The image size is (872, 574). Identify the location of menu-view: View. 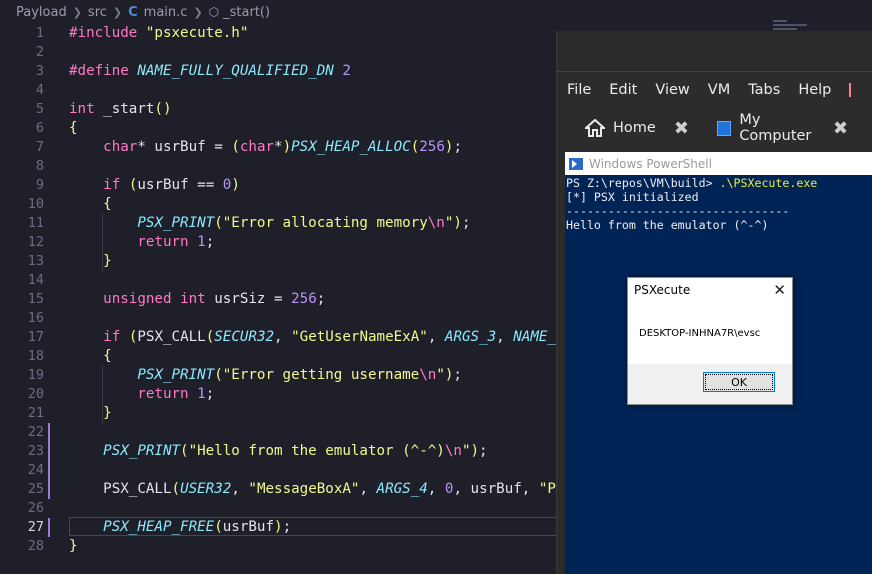
(672, 90).